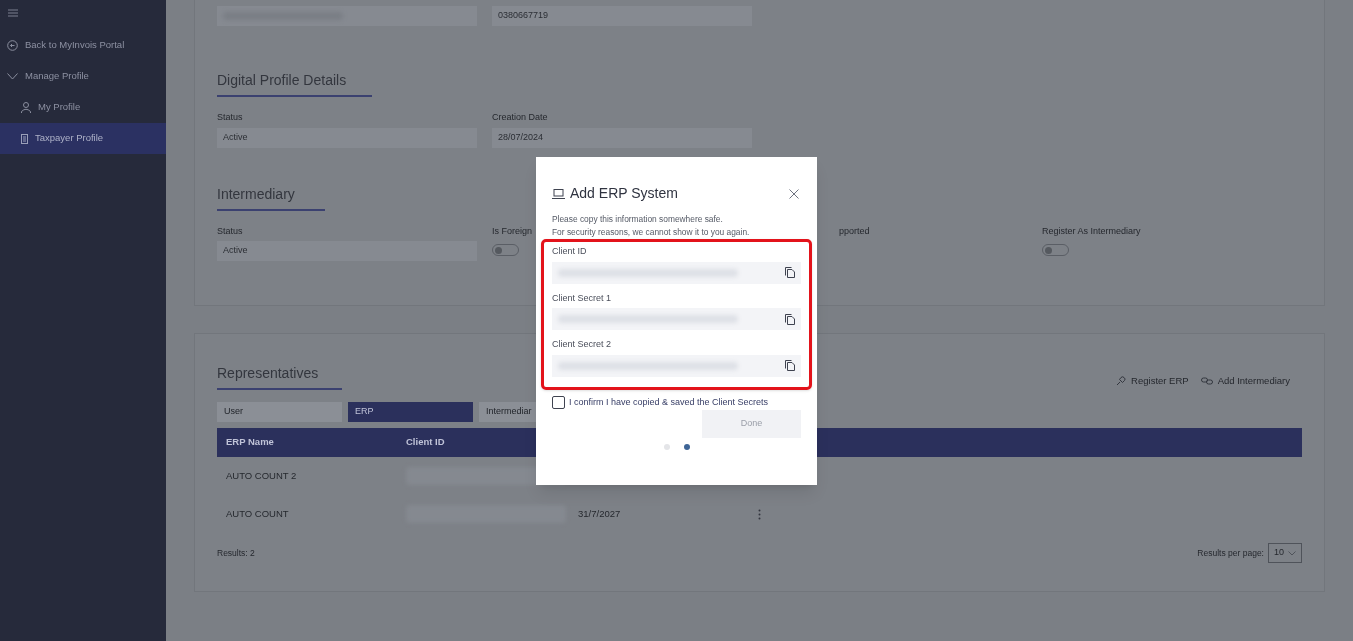  Describe the element at coordinates (83, 76) in the screenshot. I see `sidebar-item: Manage Profile` at that location.